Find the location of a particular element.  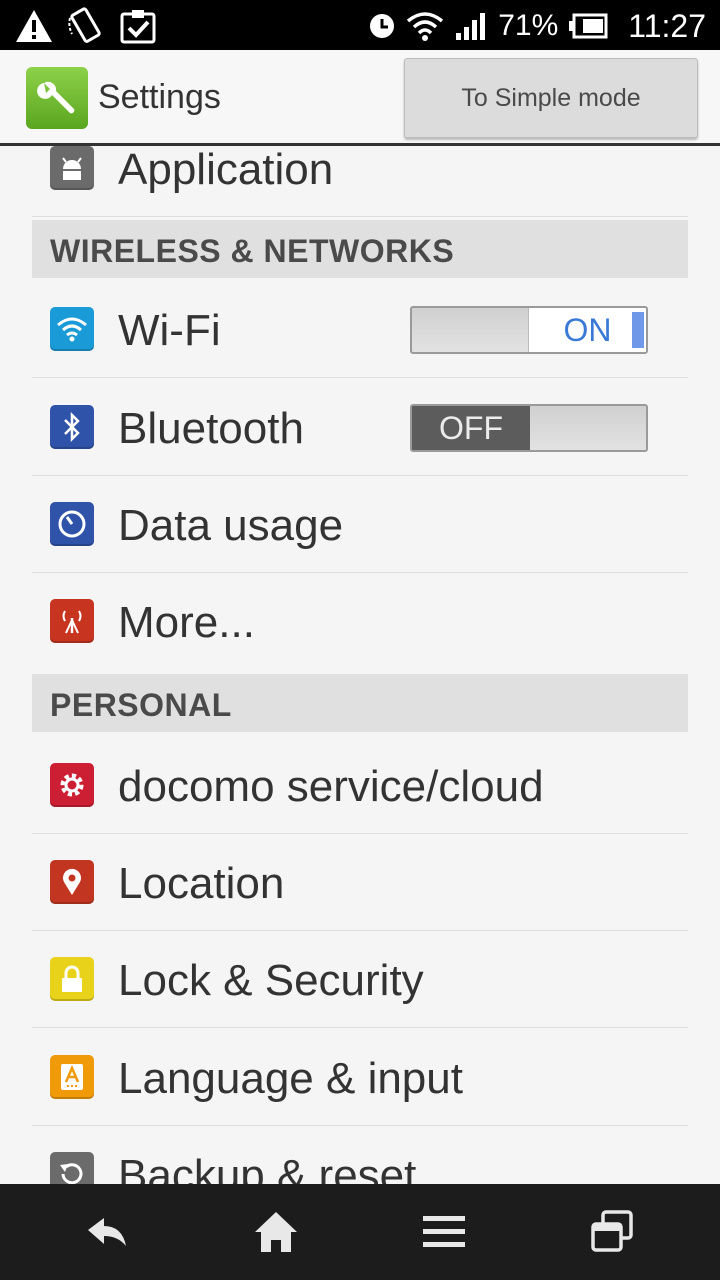

list-item-label: docomo service/cloud is located at coordinates (331, 786).